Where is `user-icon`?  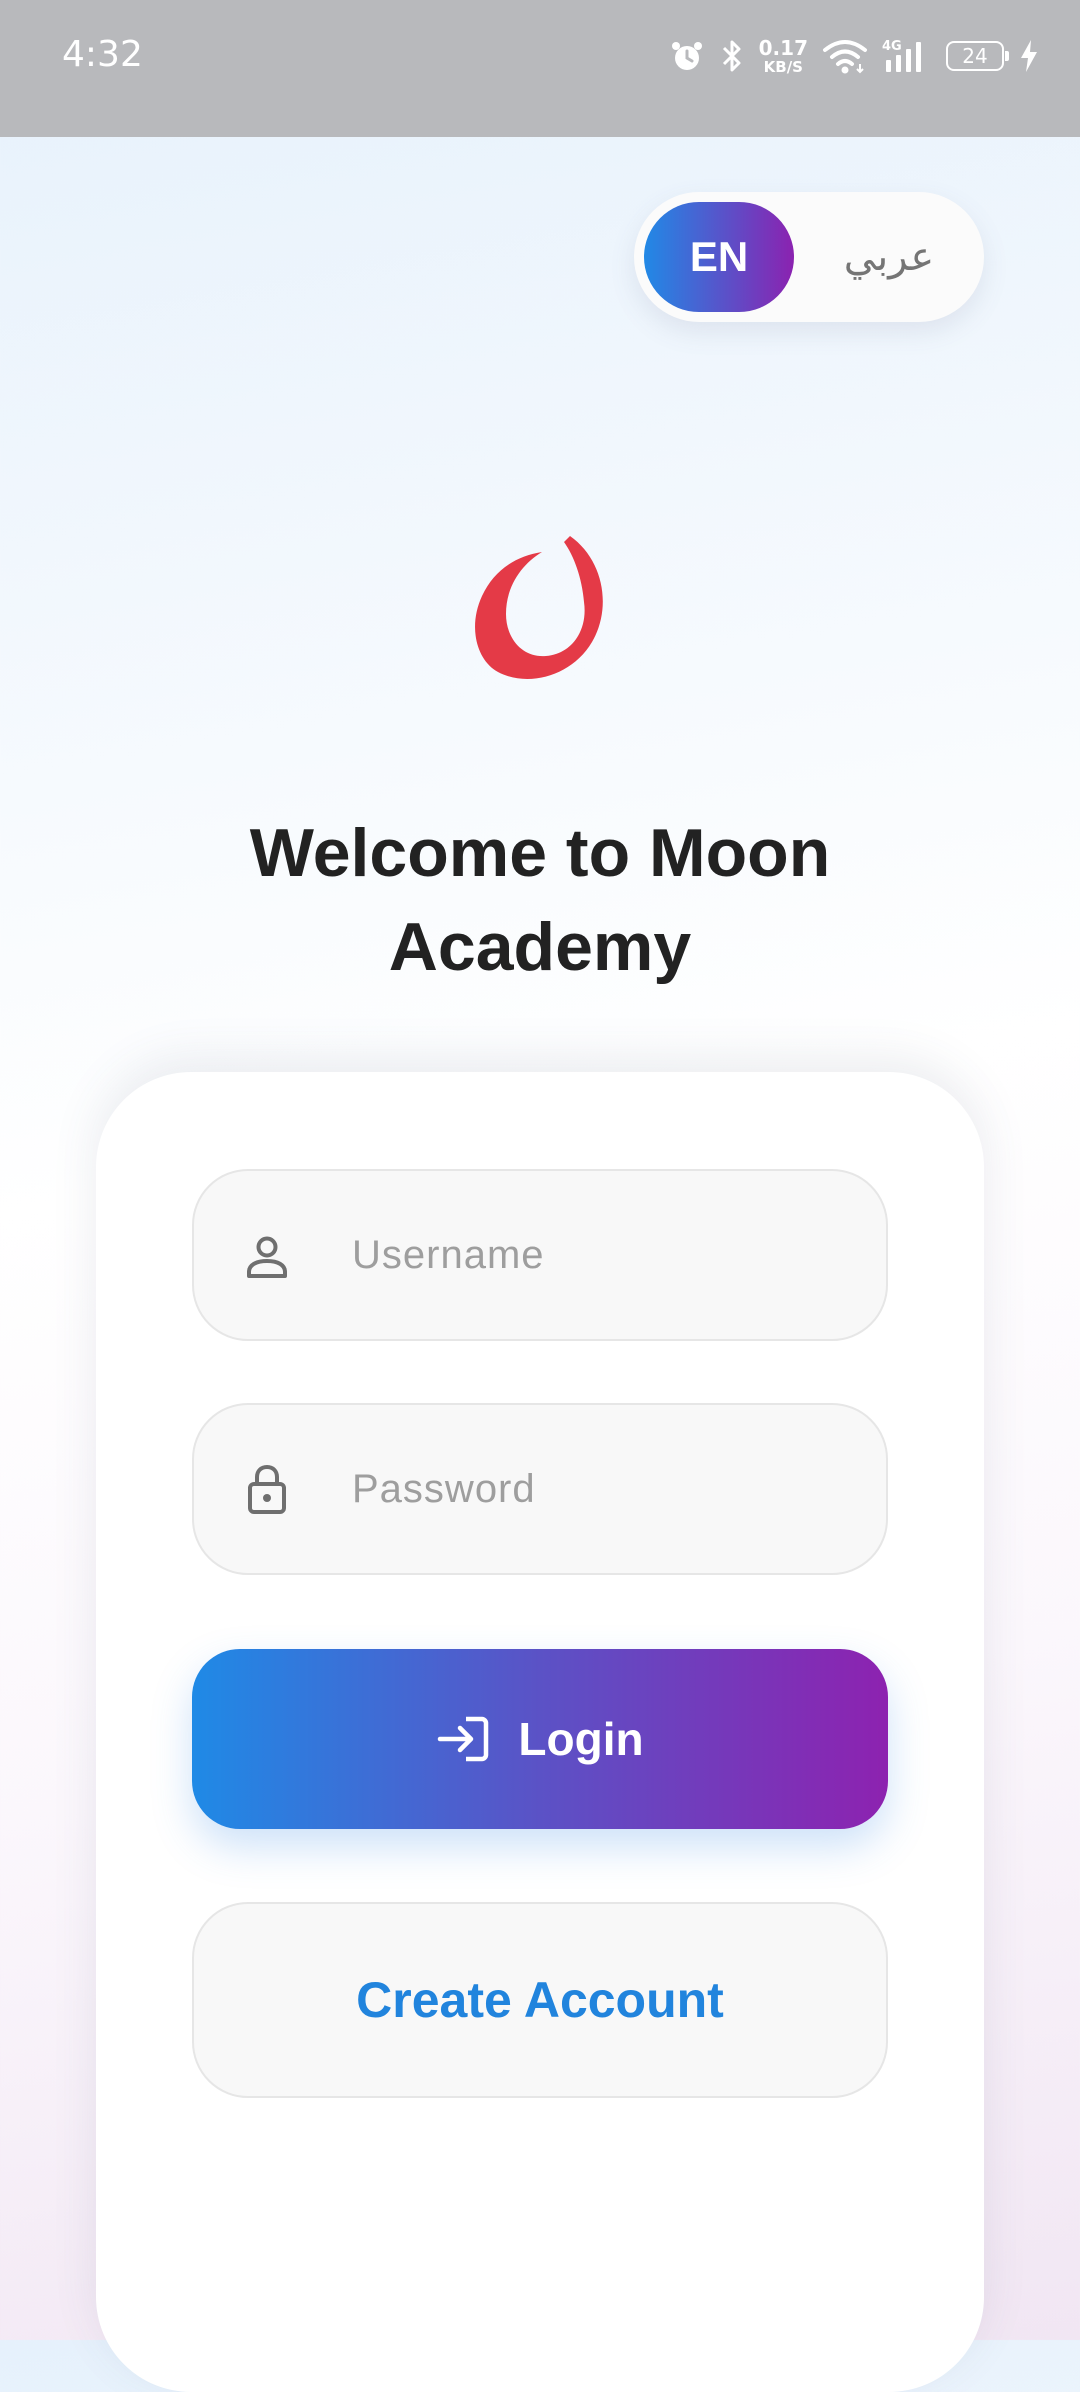 user-icon is located at coordinates (267, 1257).